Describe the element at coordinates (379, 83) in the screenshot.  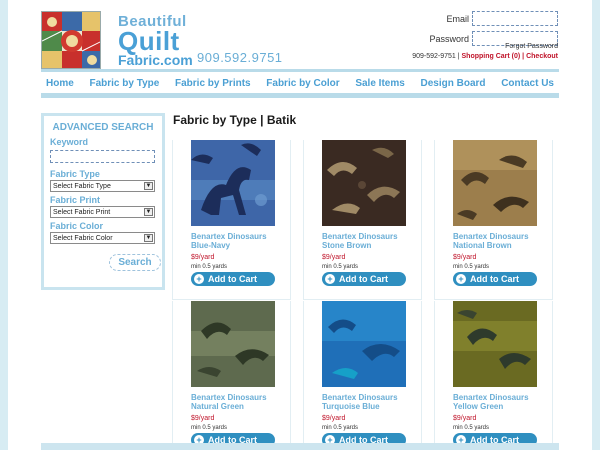
I see `nav-sale-items: Sale Items` at that location.